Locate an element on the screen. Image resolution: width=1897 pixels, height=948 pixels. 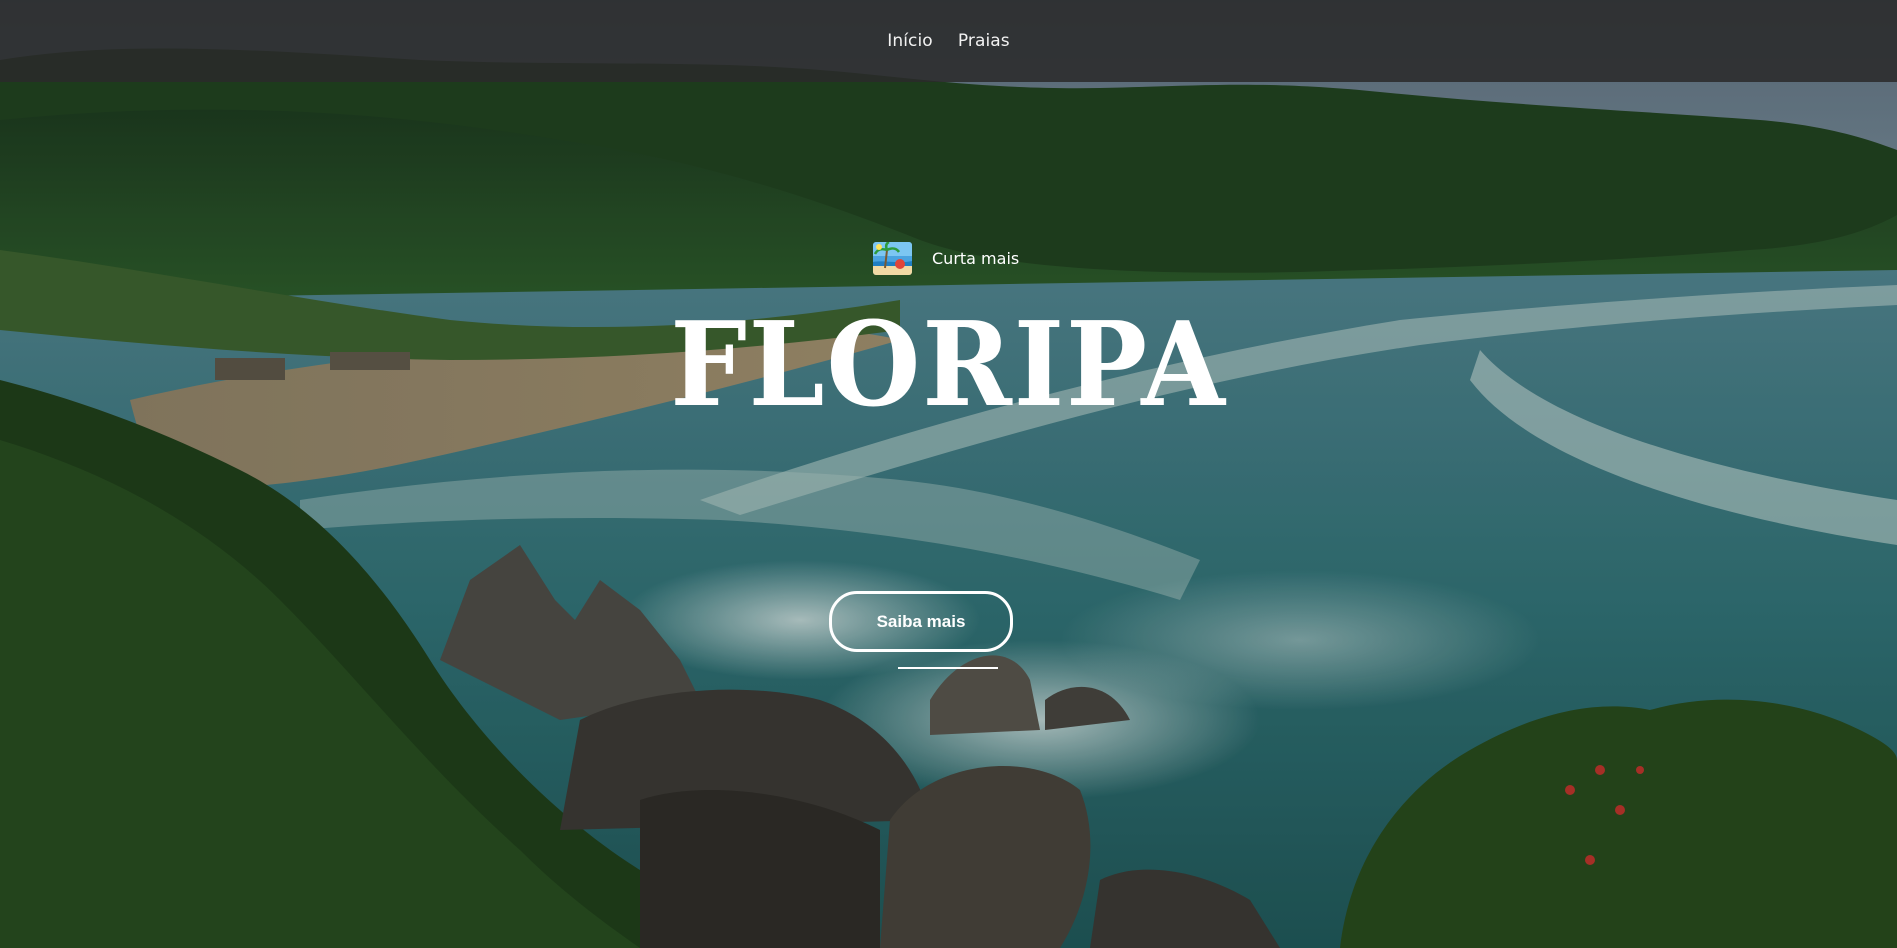
main-nav: Início Praias is located at coordinates (948, 41).